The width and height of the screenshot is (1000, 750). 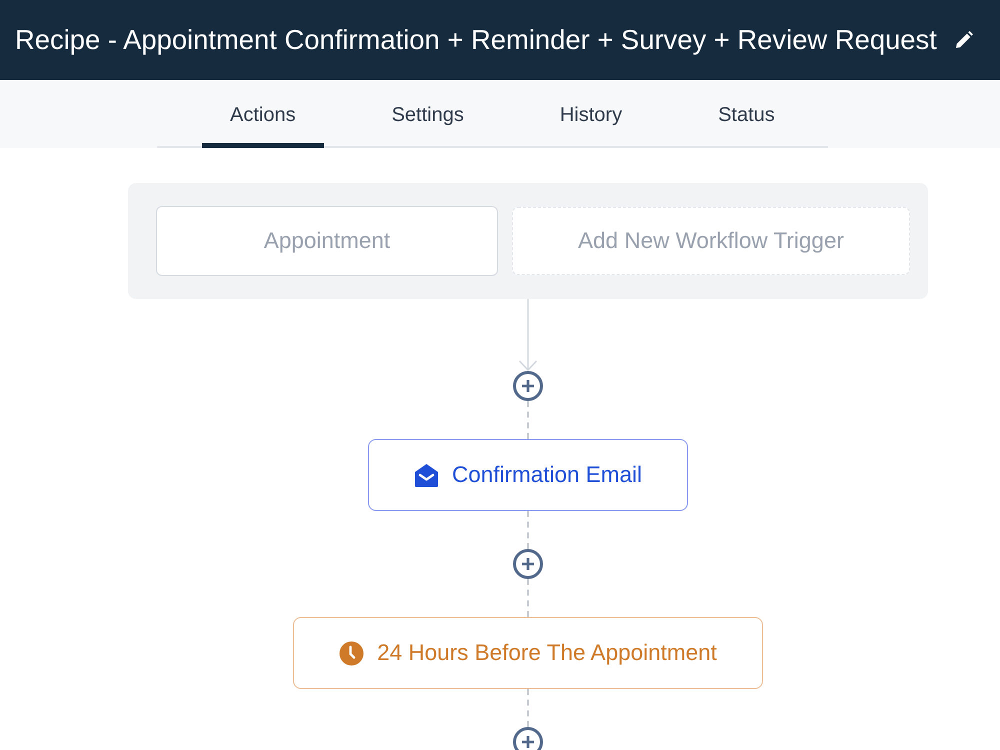 What do you see at coordinates (528, 335) in the screenshot?
I see `connector-arrow` at bounding box center [528, 335].